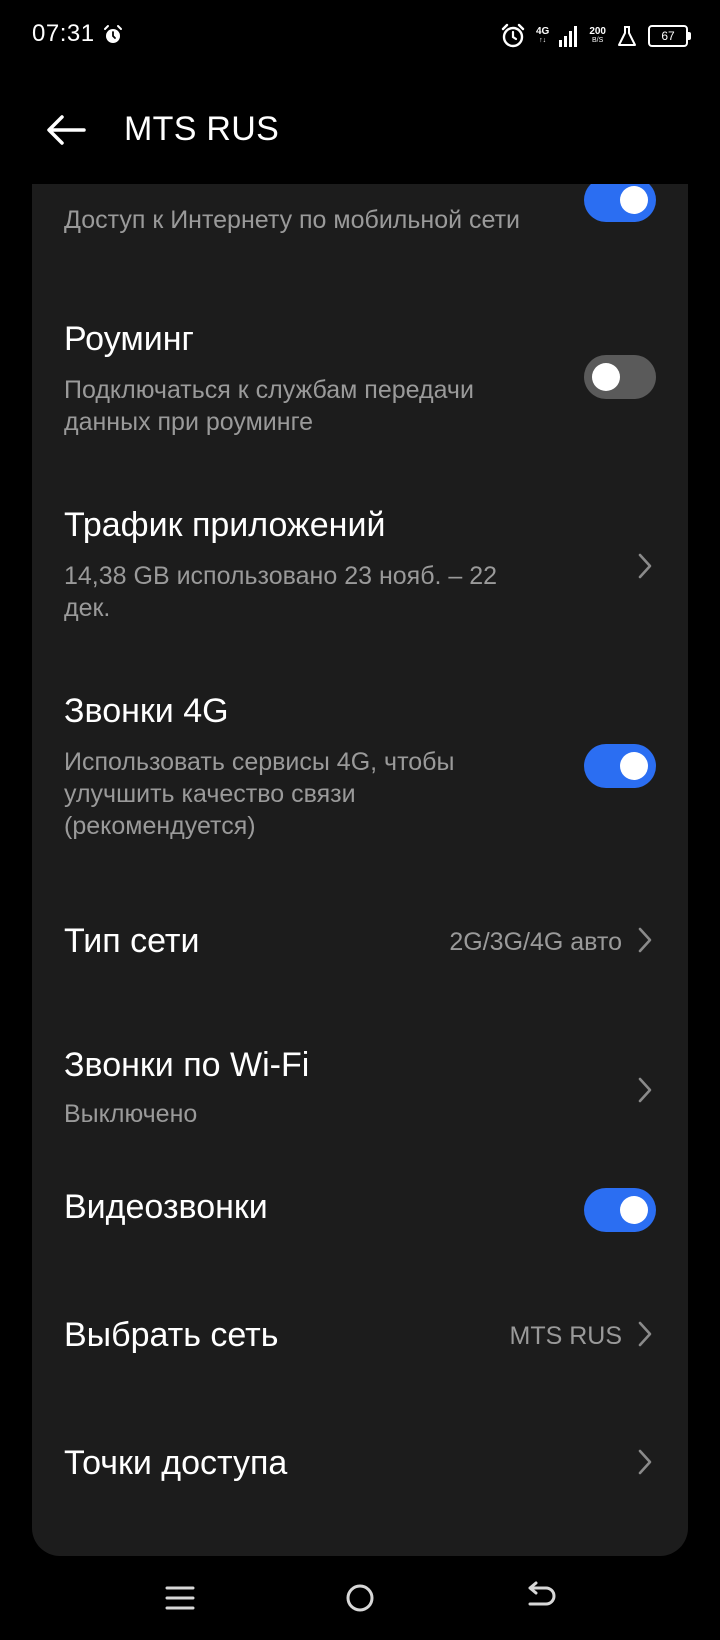 This screenshot has width=720, height=1640. Describe the element at coordinates (180, 1598) in the screenshot. I see `menu-icon` at that location.